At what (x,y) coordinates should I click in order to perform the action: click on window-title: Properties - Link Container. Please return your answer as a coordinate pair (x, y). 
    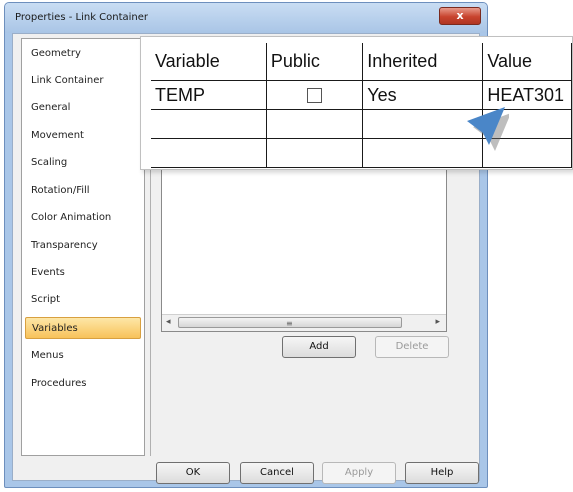
    Looking at the image, I should click on (82, 17).